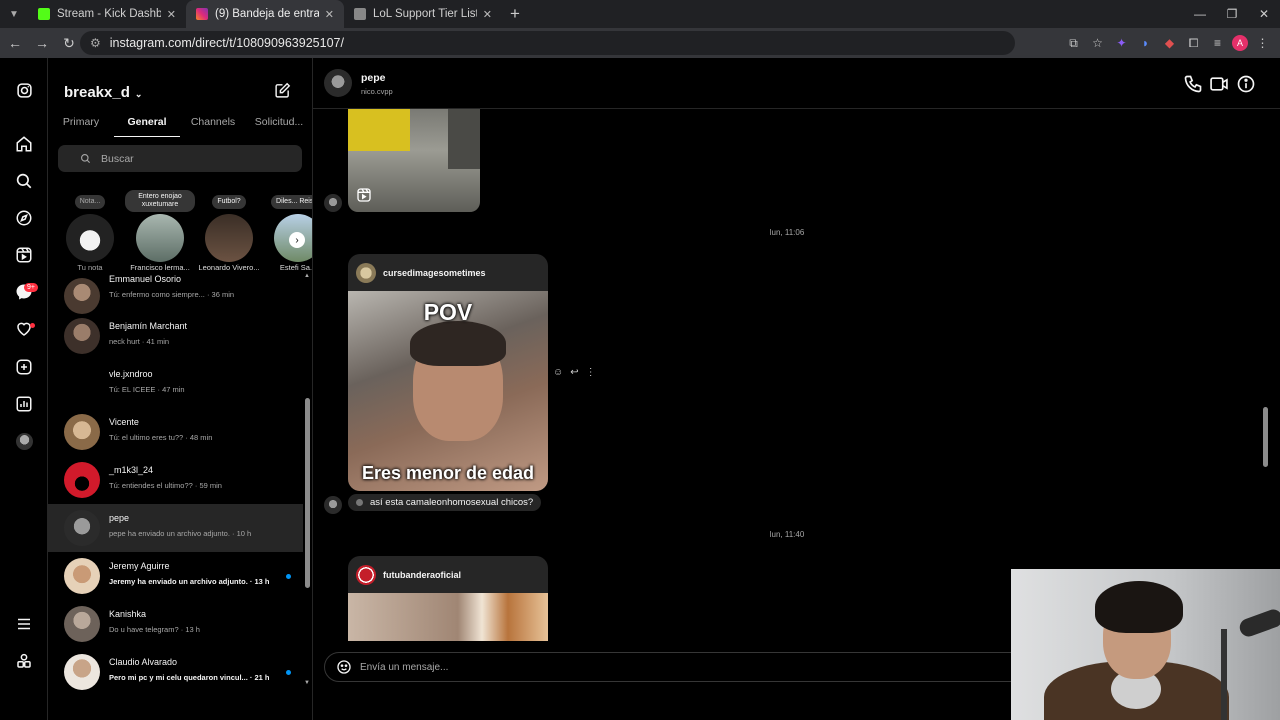 The image size is (1280, 720). Describe the element at coordinates (69, 43) in the screenshot. I see `reload-icon: ↻` at that location.